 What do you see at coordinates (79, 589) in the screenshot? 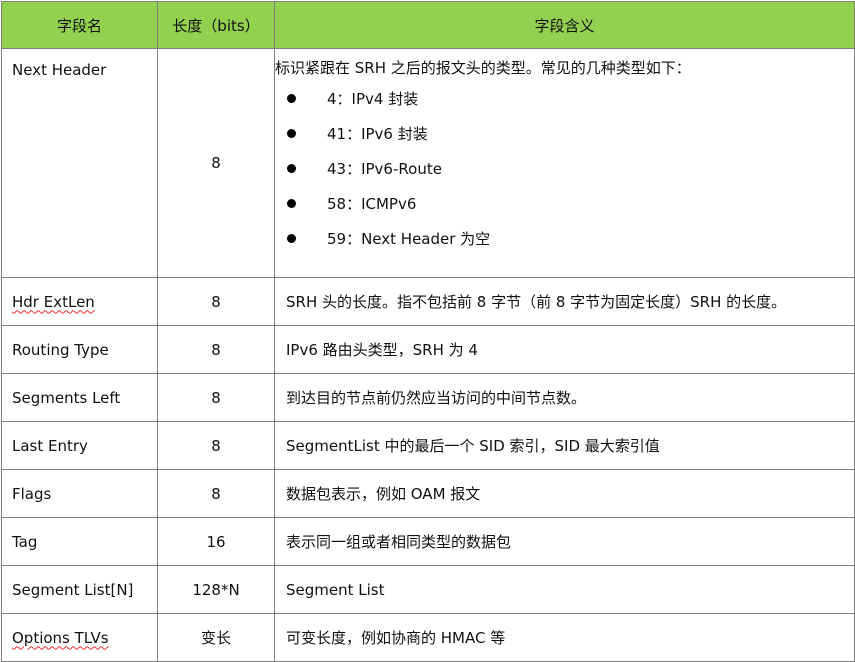
I see `field-name: Segment List[N]` at bounding box center [79, 589].